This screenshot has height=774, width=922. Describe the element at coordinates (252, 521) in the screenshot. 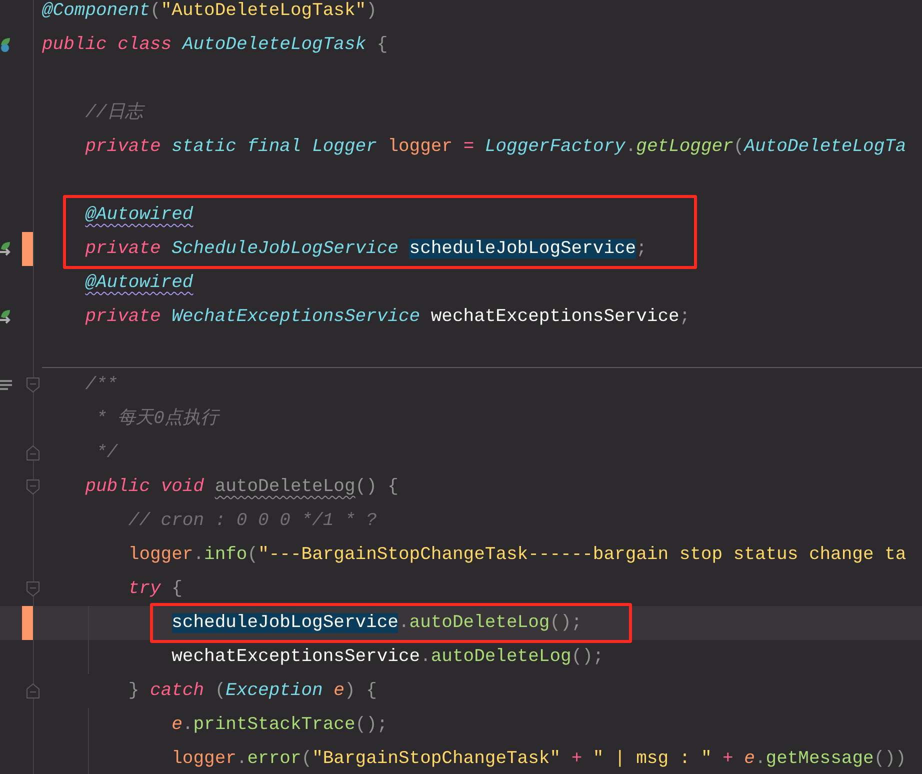

I see `code-line: // cron : 0 0 0 */1 * ?` at that location.